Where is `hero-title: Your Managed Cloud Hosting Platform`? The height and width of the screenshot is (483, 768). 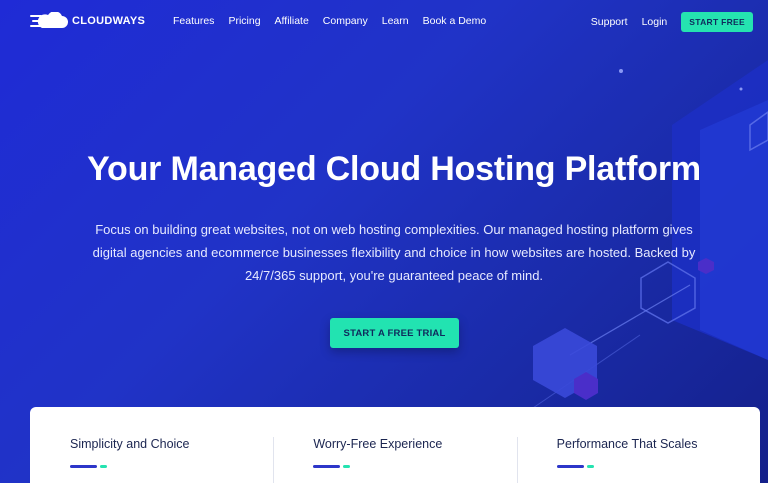 hero-title: Your Managed Cloud Hosting Platform is located at coordinates (394, 169).